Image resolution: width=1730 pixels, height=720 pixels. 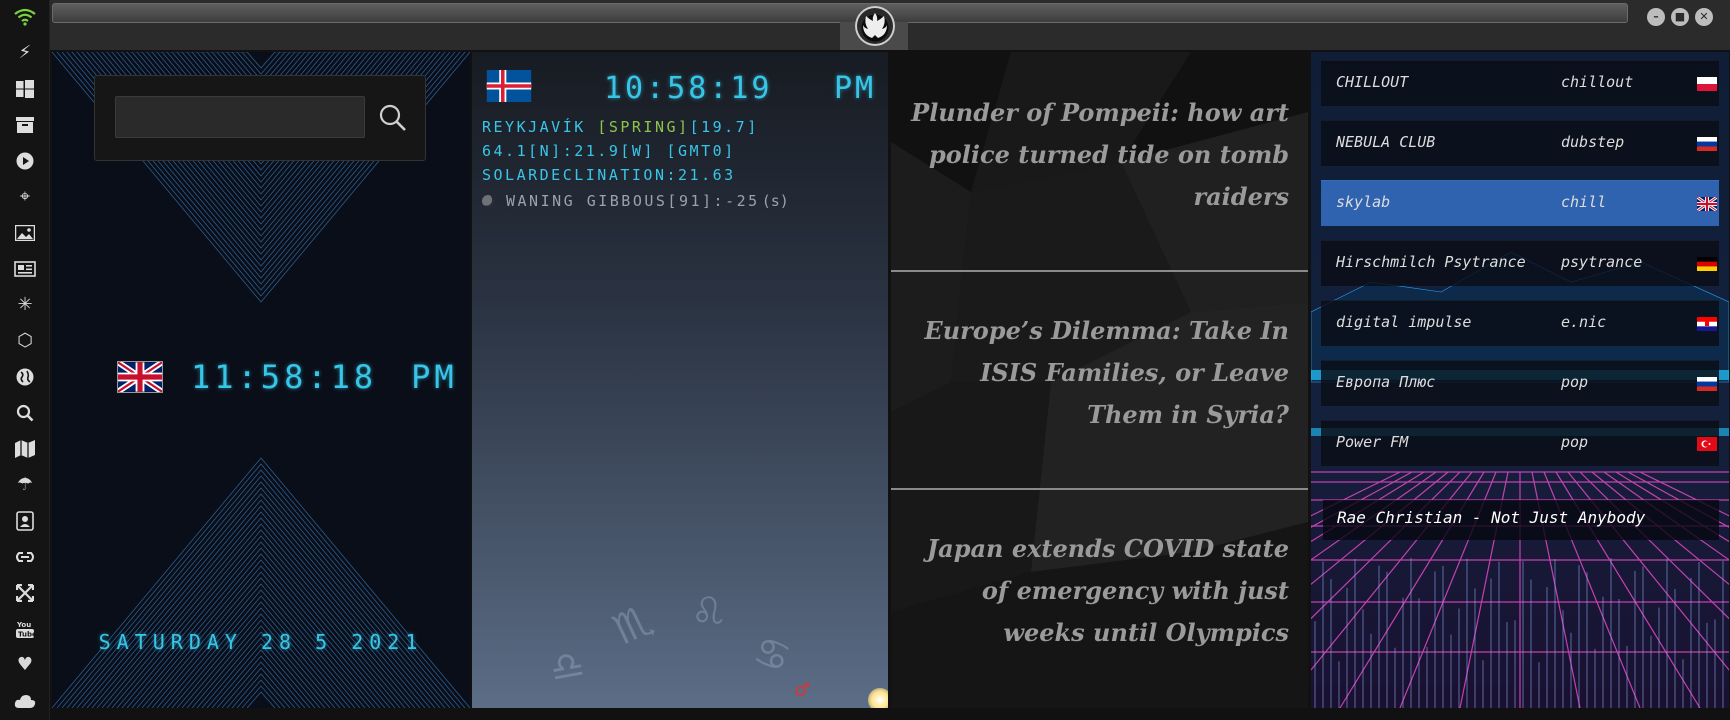 I want to click on umbrella-icon: ☂, so click(x=25, y=485).